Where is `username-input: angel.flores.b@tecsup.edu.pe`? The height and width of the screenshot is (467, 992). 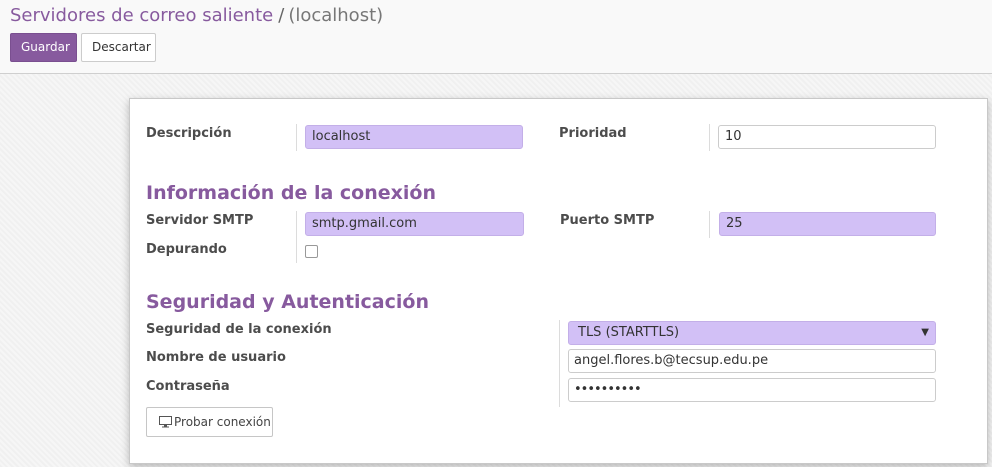 username-input: angel.flores.b@tecsup.edu.pe is located at coordinates (752, 361).